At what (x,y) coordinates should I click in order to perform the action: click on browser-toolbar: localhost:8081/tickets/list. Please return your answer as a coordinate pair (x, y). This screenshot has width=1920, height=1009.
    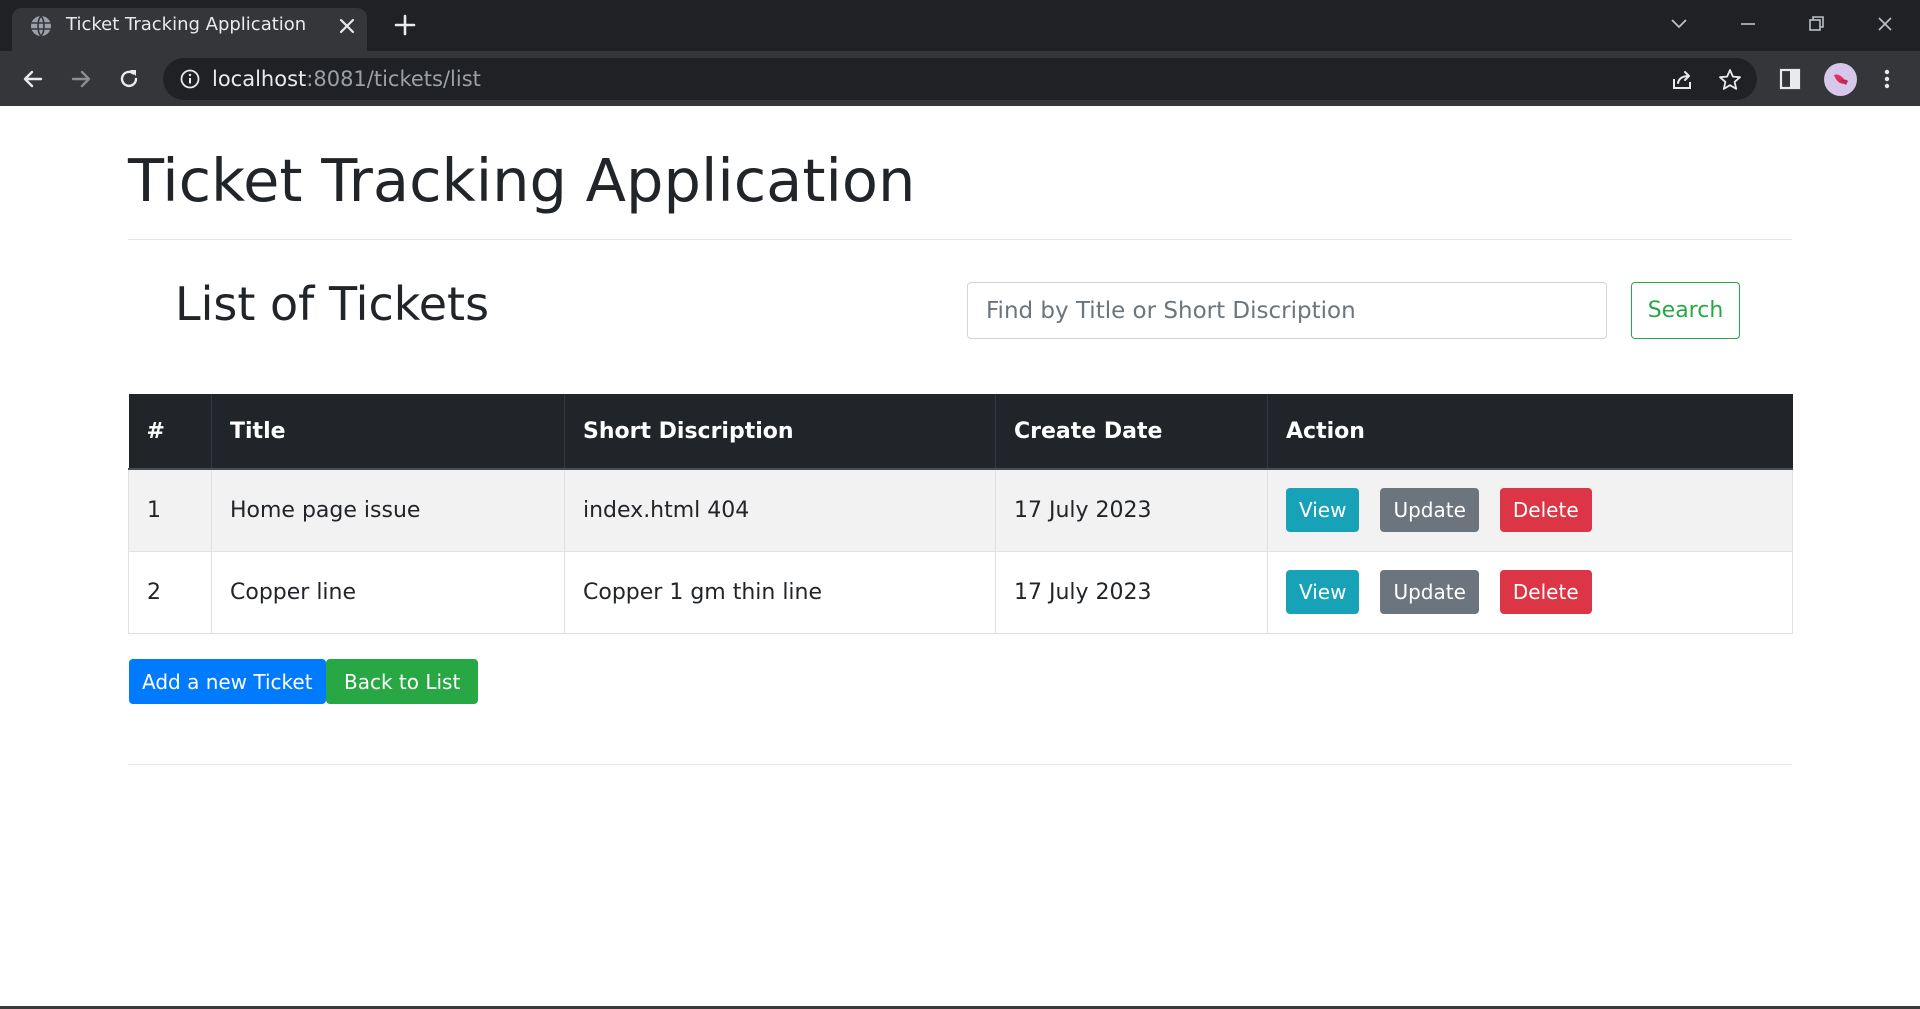
    Looking at the image, I should click on (960, 78).